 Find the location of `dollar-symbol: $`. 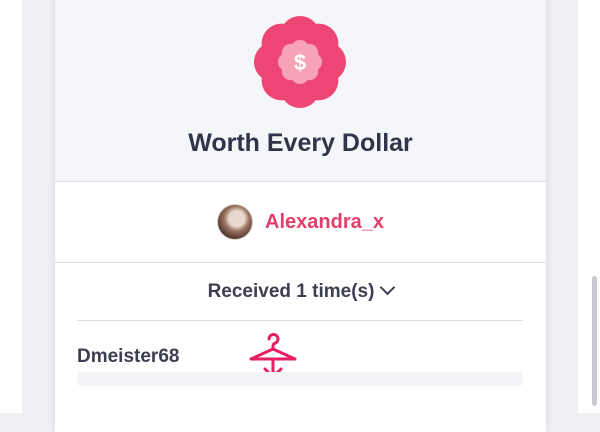

dollar-symbol: $ is located at coordinates (300, 62).